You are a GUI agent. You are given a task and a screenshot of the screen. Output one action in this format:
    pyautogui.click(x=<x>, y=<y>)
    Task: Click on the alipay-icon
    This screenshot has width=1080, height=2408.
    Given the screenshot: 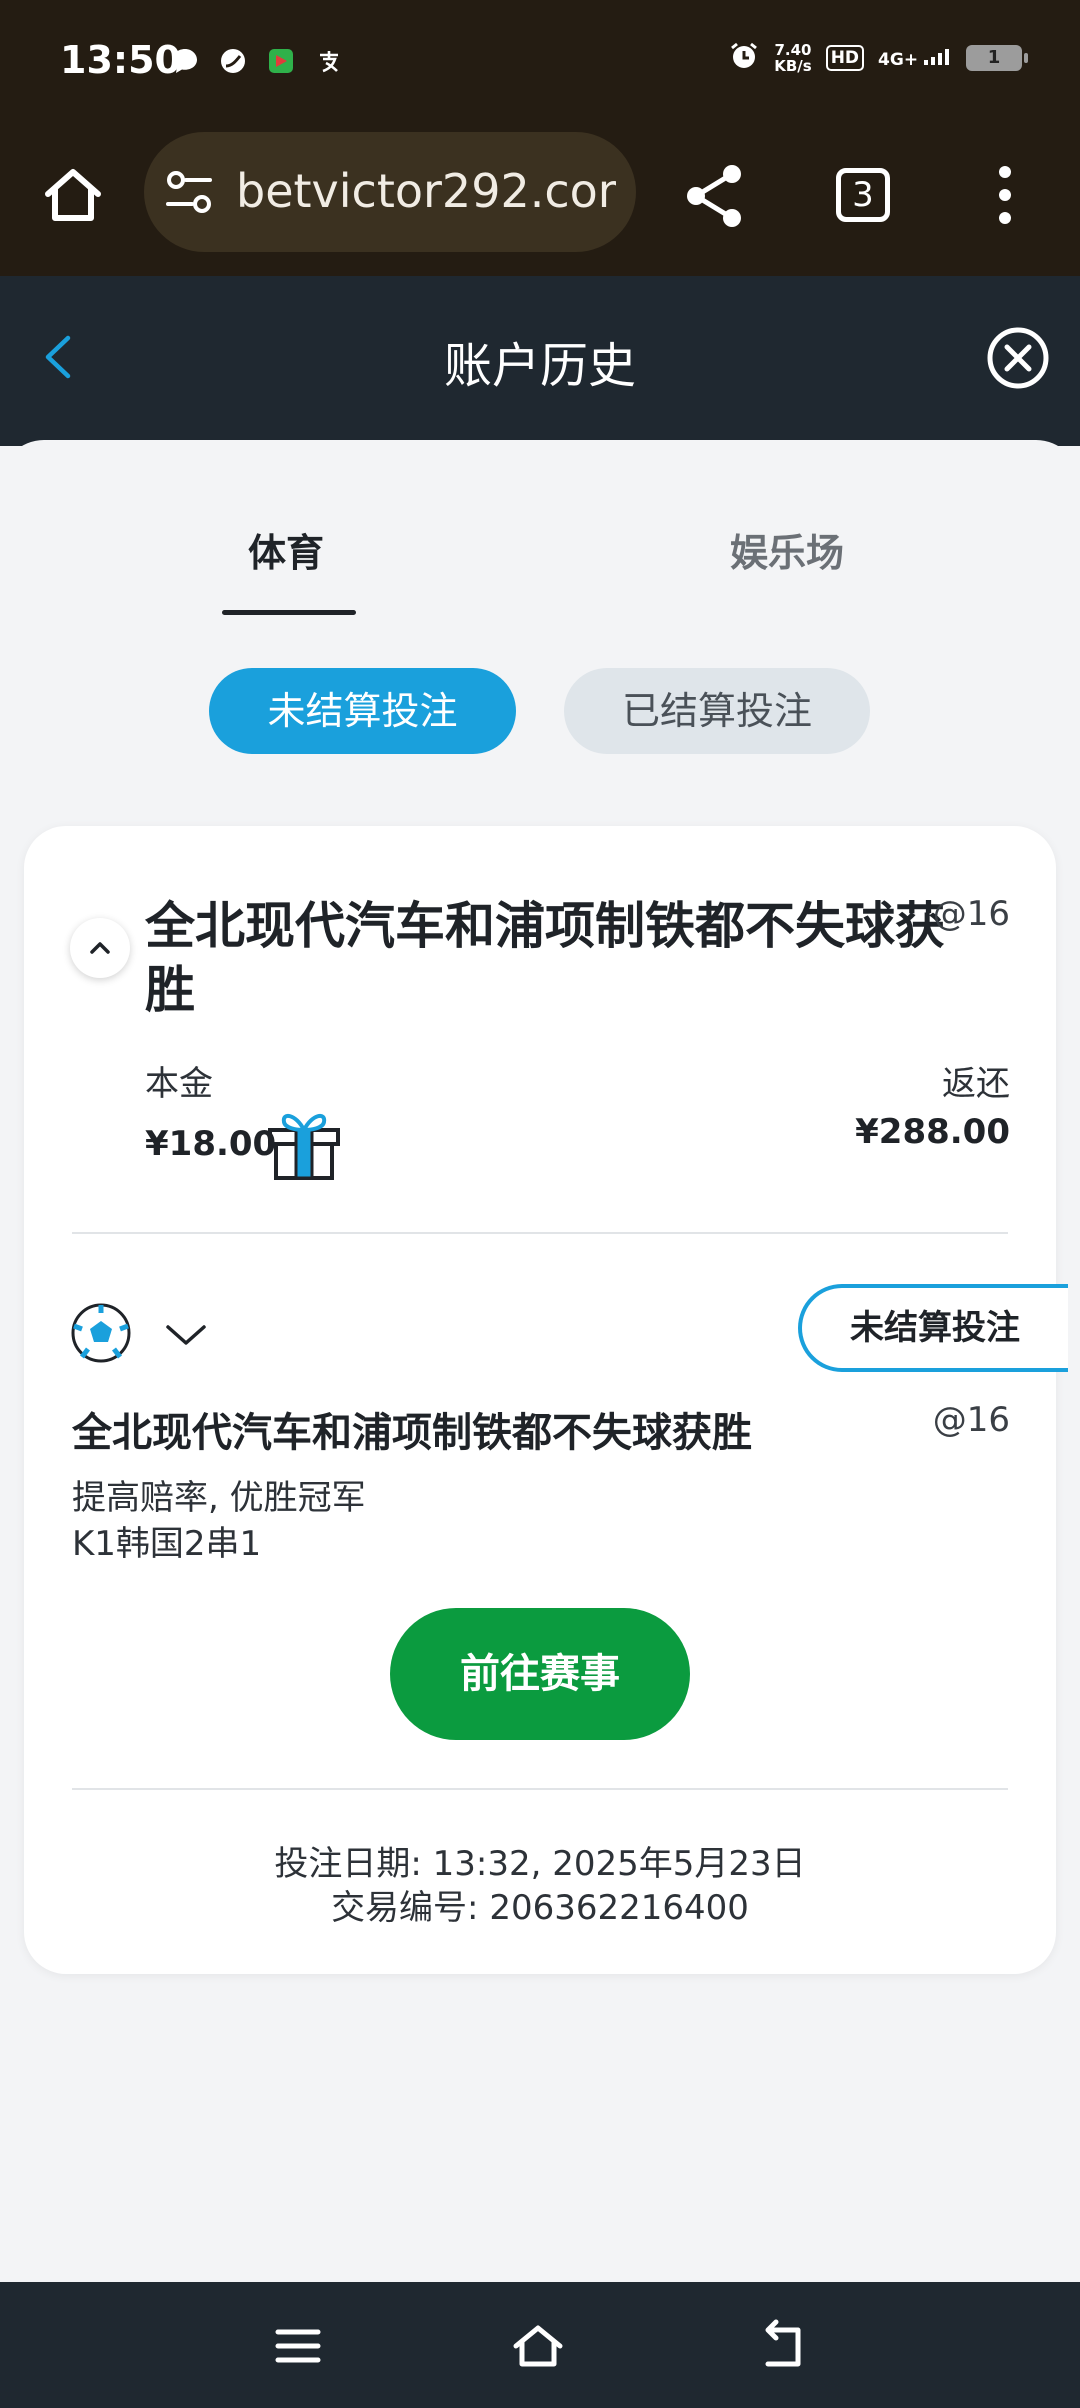 What is the action you would take?
    pyautogui.click(x=329, y=61)
    